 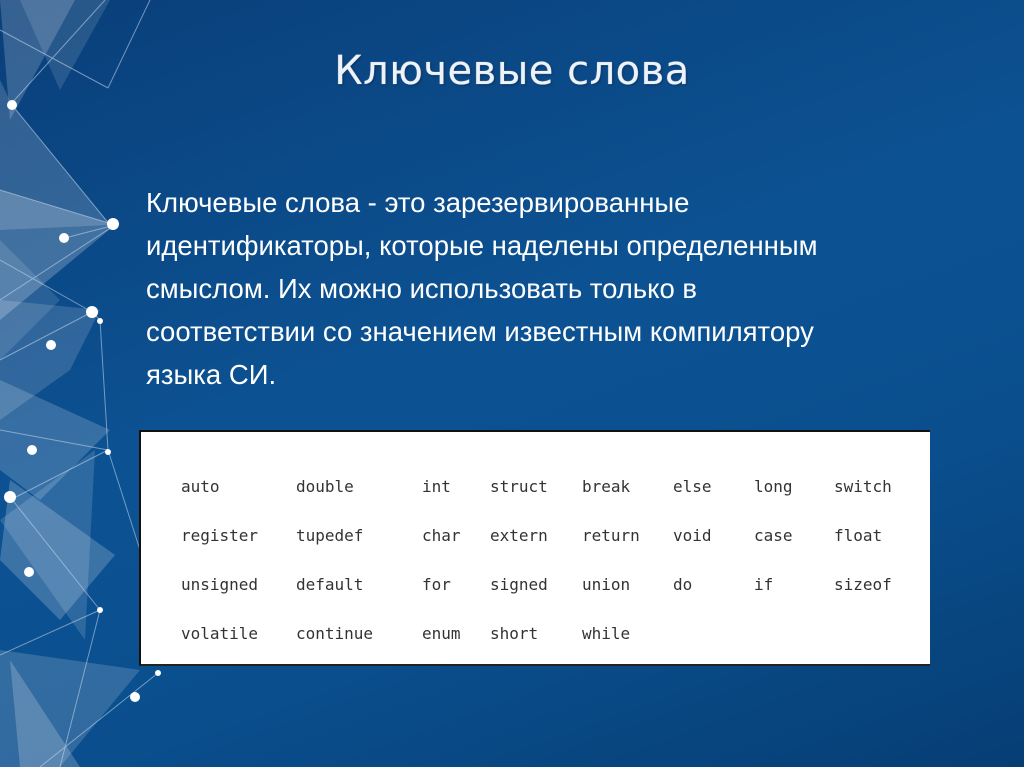 I want to click on keyword-cell: if, so click(x=764, y=584).